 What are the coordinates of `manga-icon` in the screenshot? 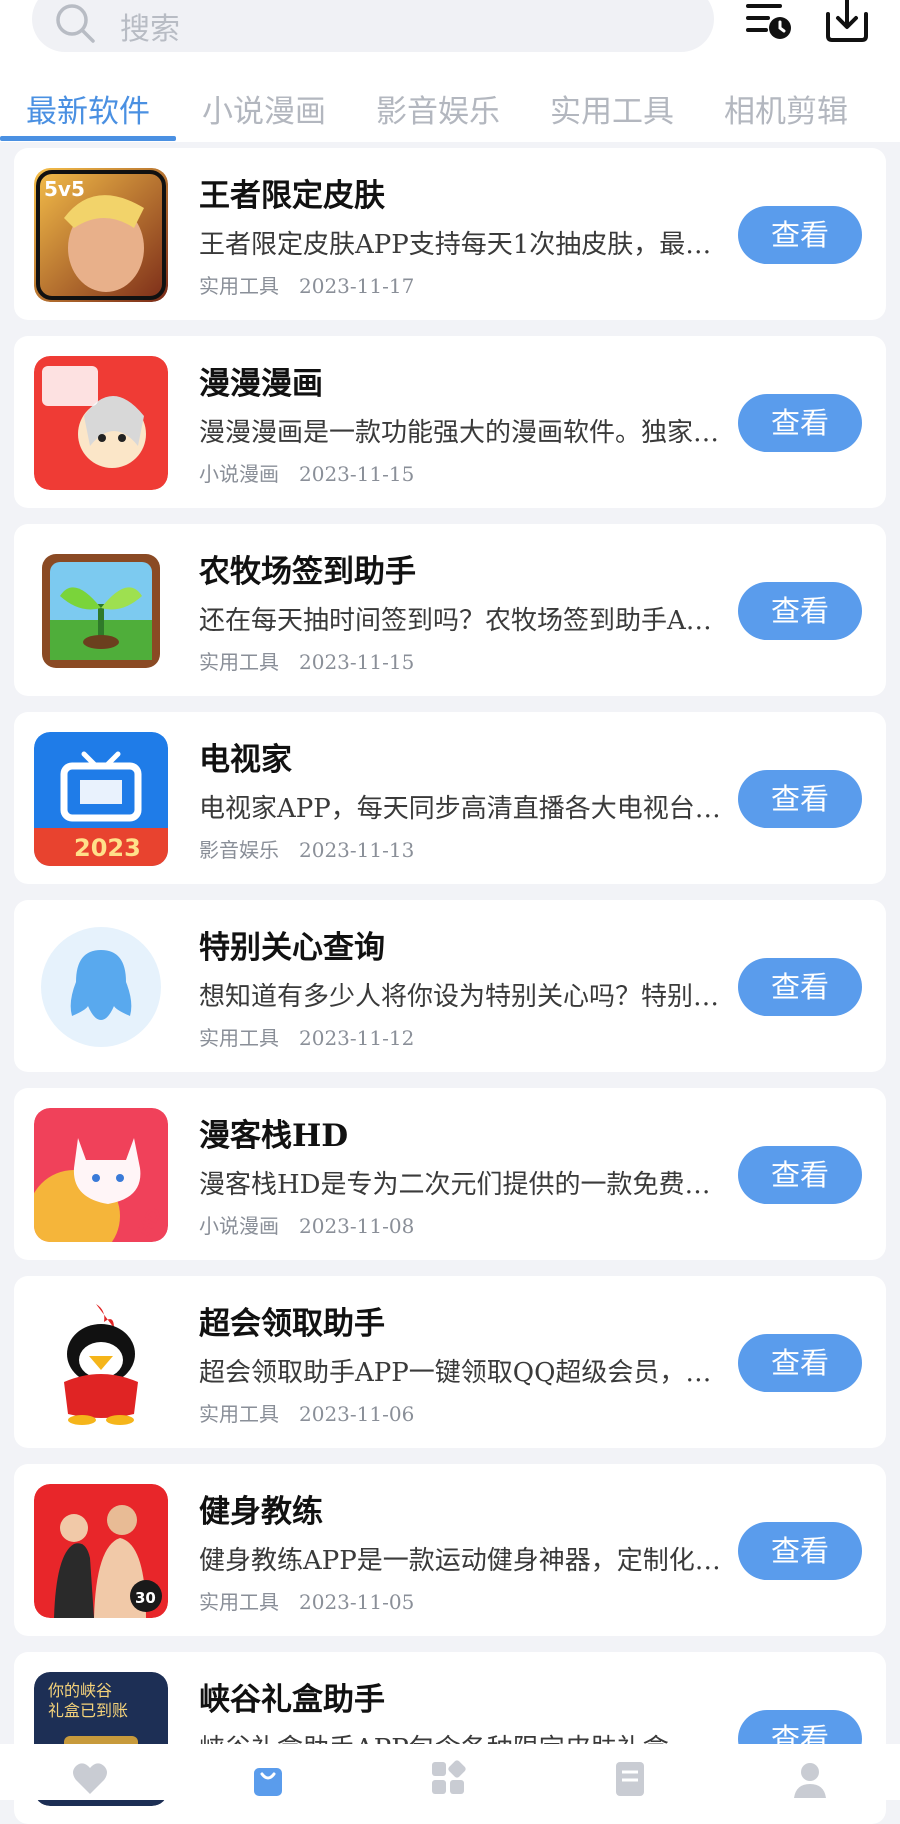 It's located at (101, 423).